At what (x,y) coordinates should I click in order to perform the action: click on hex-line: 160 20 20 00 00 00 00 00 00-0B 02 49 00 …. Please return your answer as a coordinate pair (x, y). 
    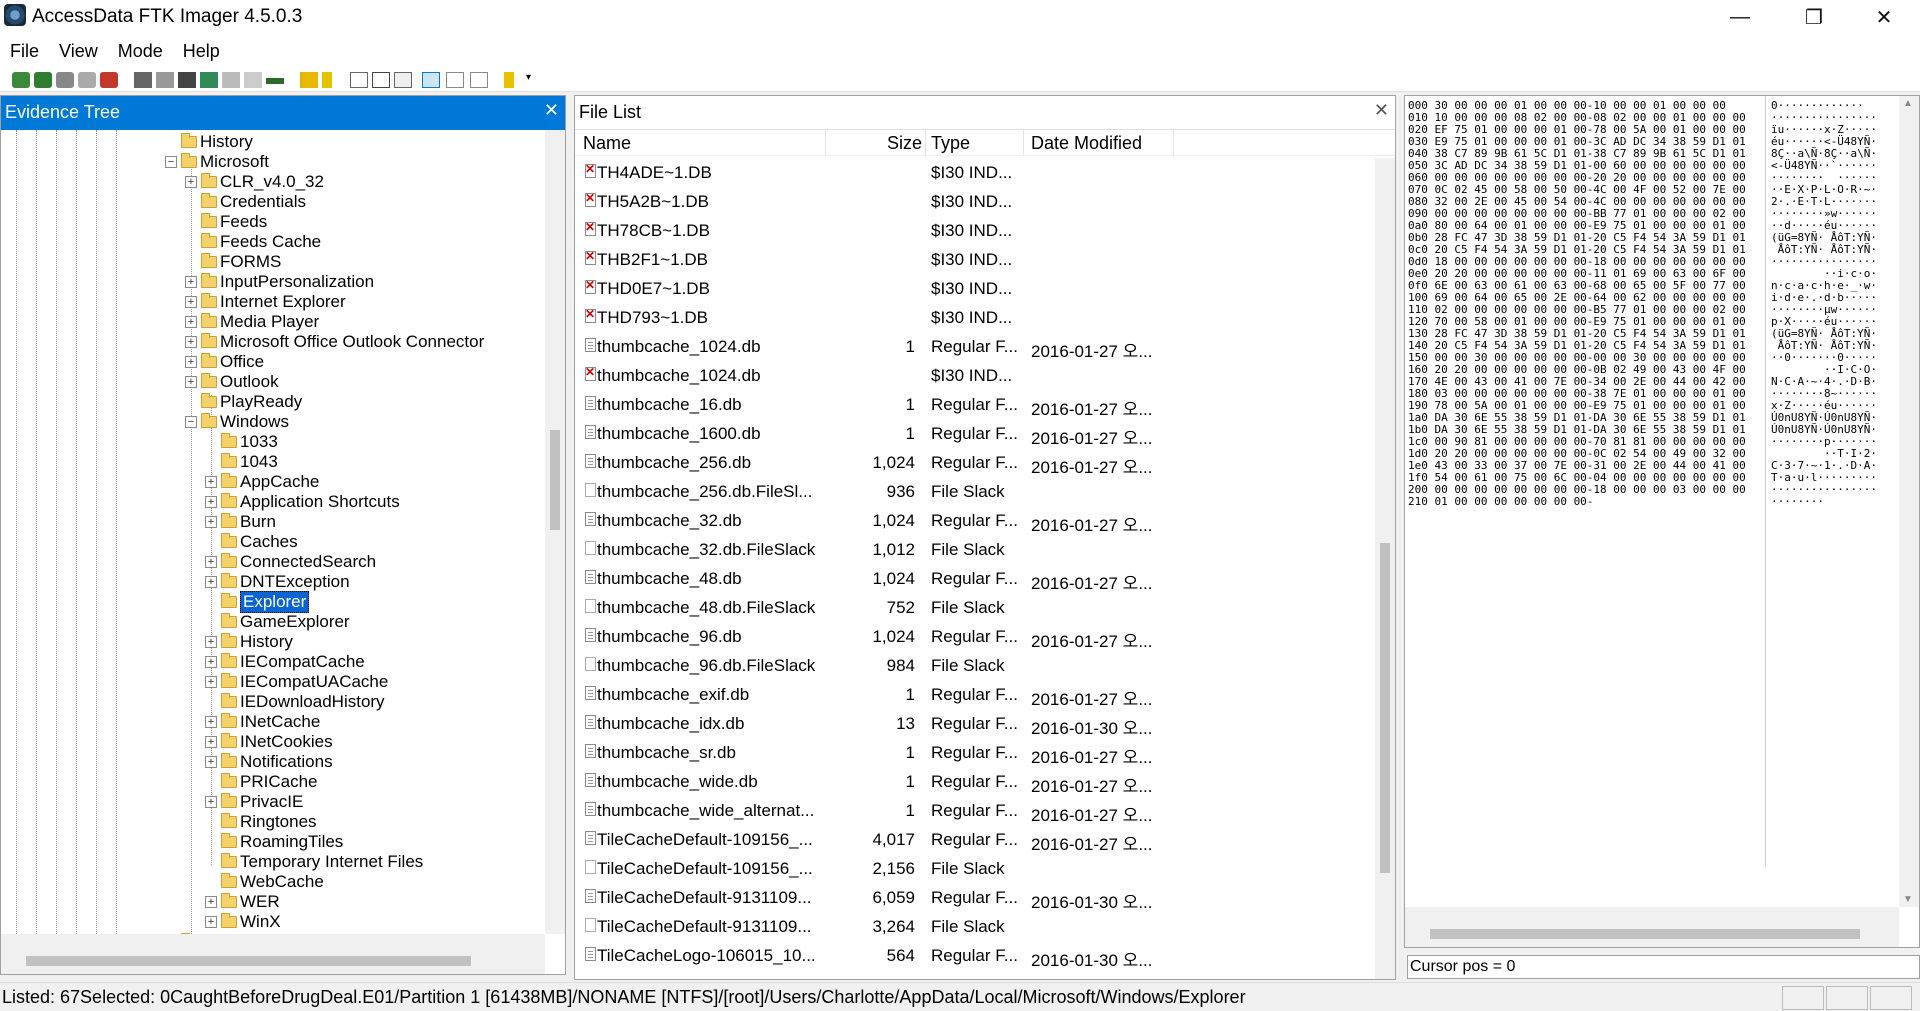
    Looking at the image, I should click on (1577, 369).